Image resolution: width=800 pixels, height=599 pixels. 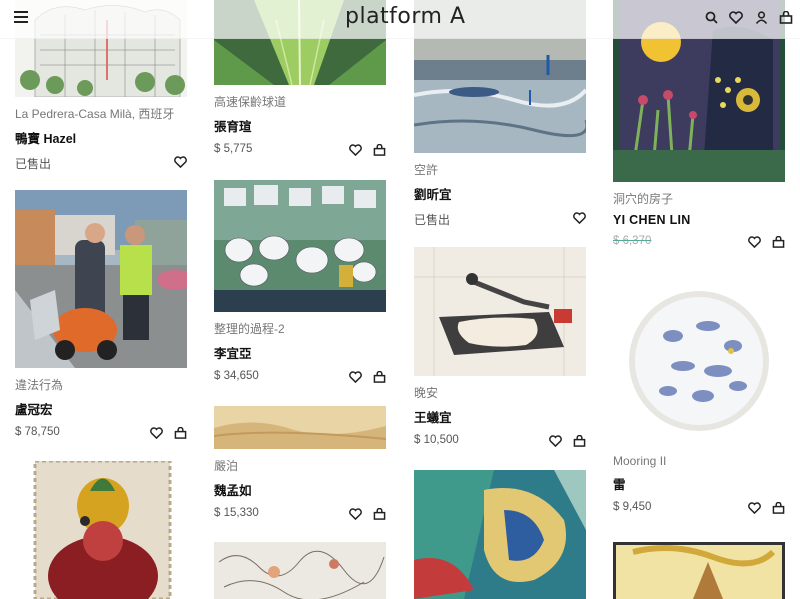 I want to click on artwork-price: $ 15,330, so click(x=236, y=513).